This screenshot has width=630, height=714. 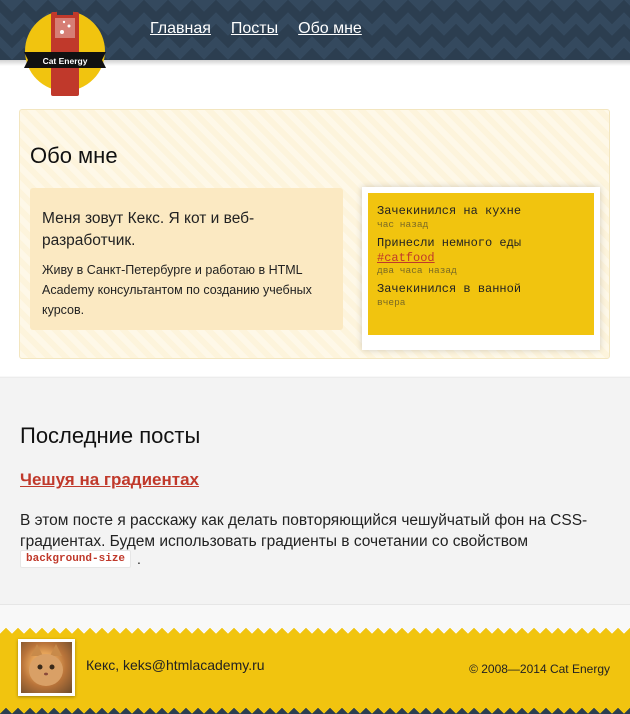 What do you see at coordinates (139, 559) in the screenshot?
I see `post-text-end: .` at bounding box center [139, 559].